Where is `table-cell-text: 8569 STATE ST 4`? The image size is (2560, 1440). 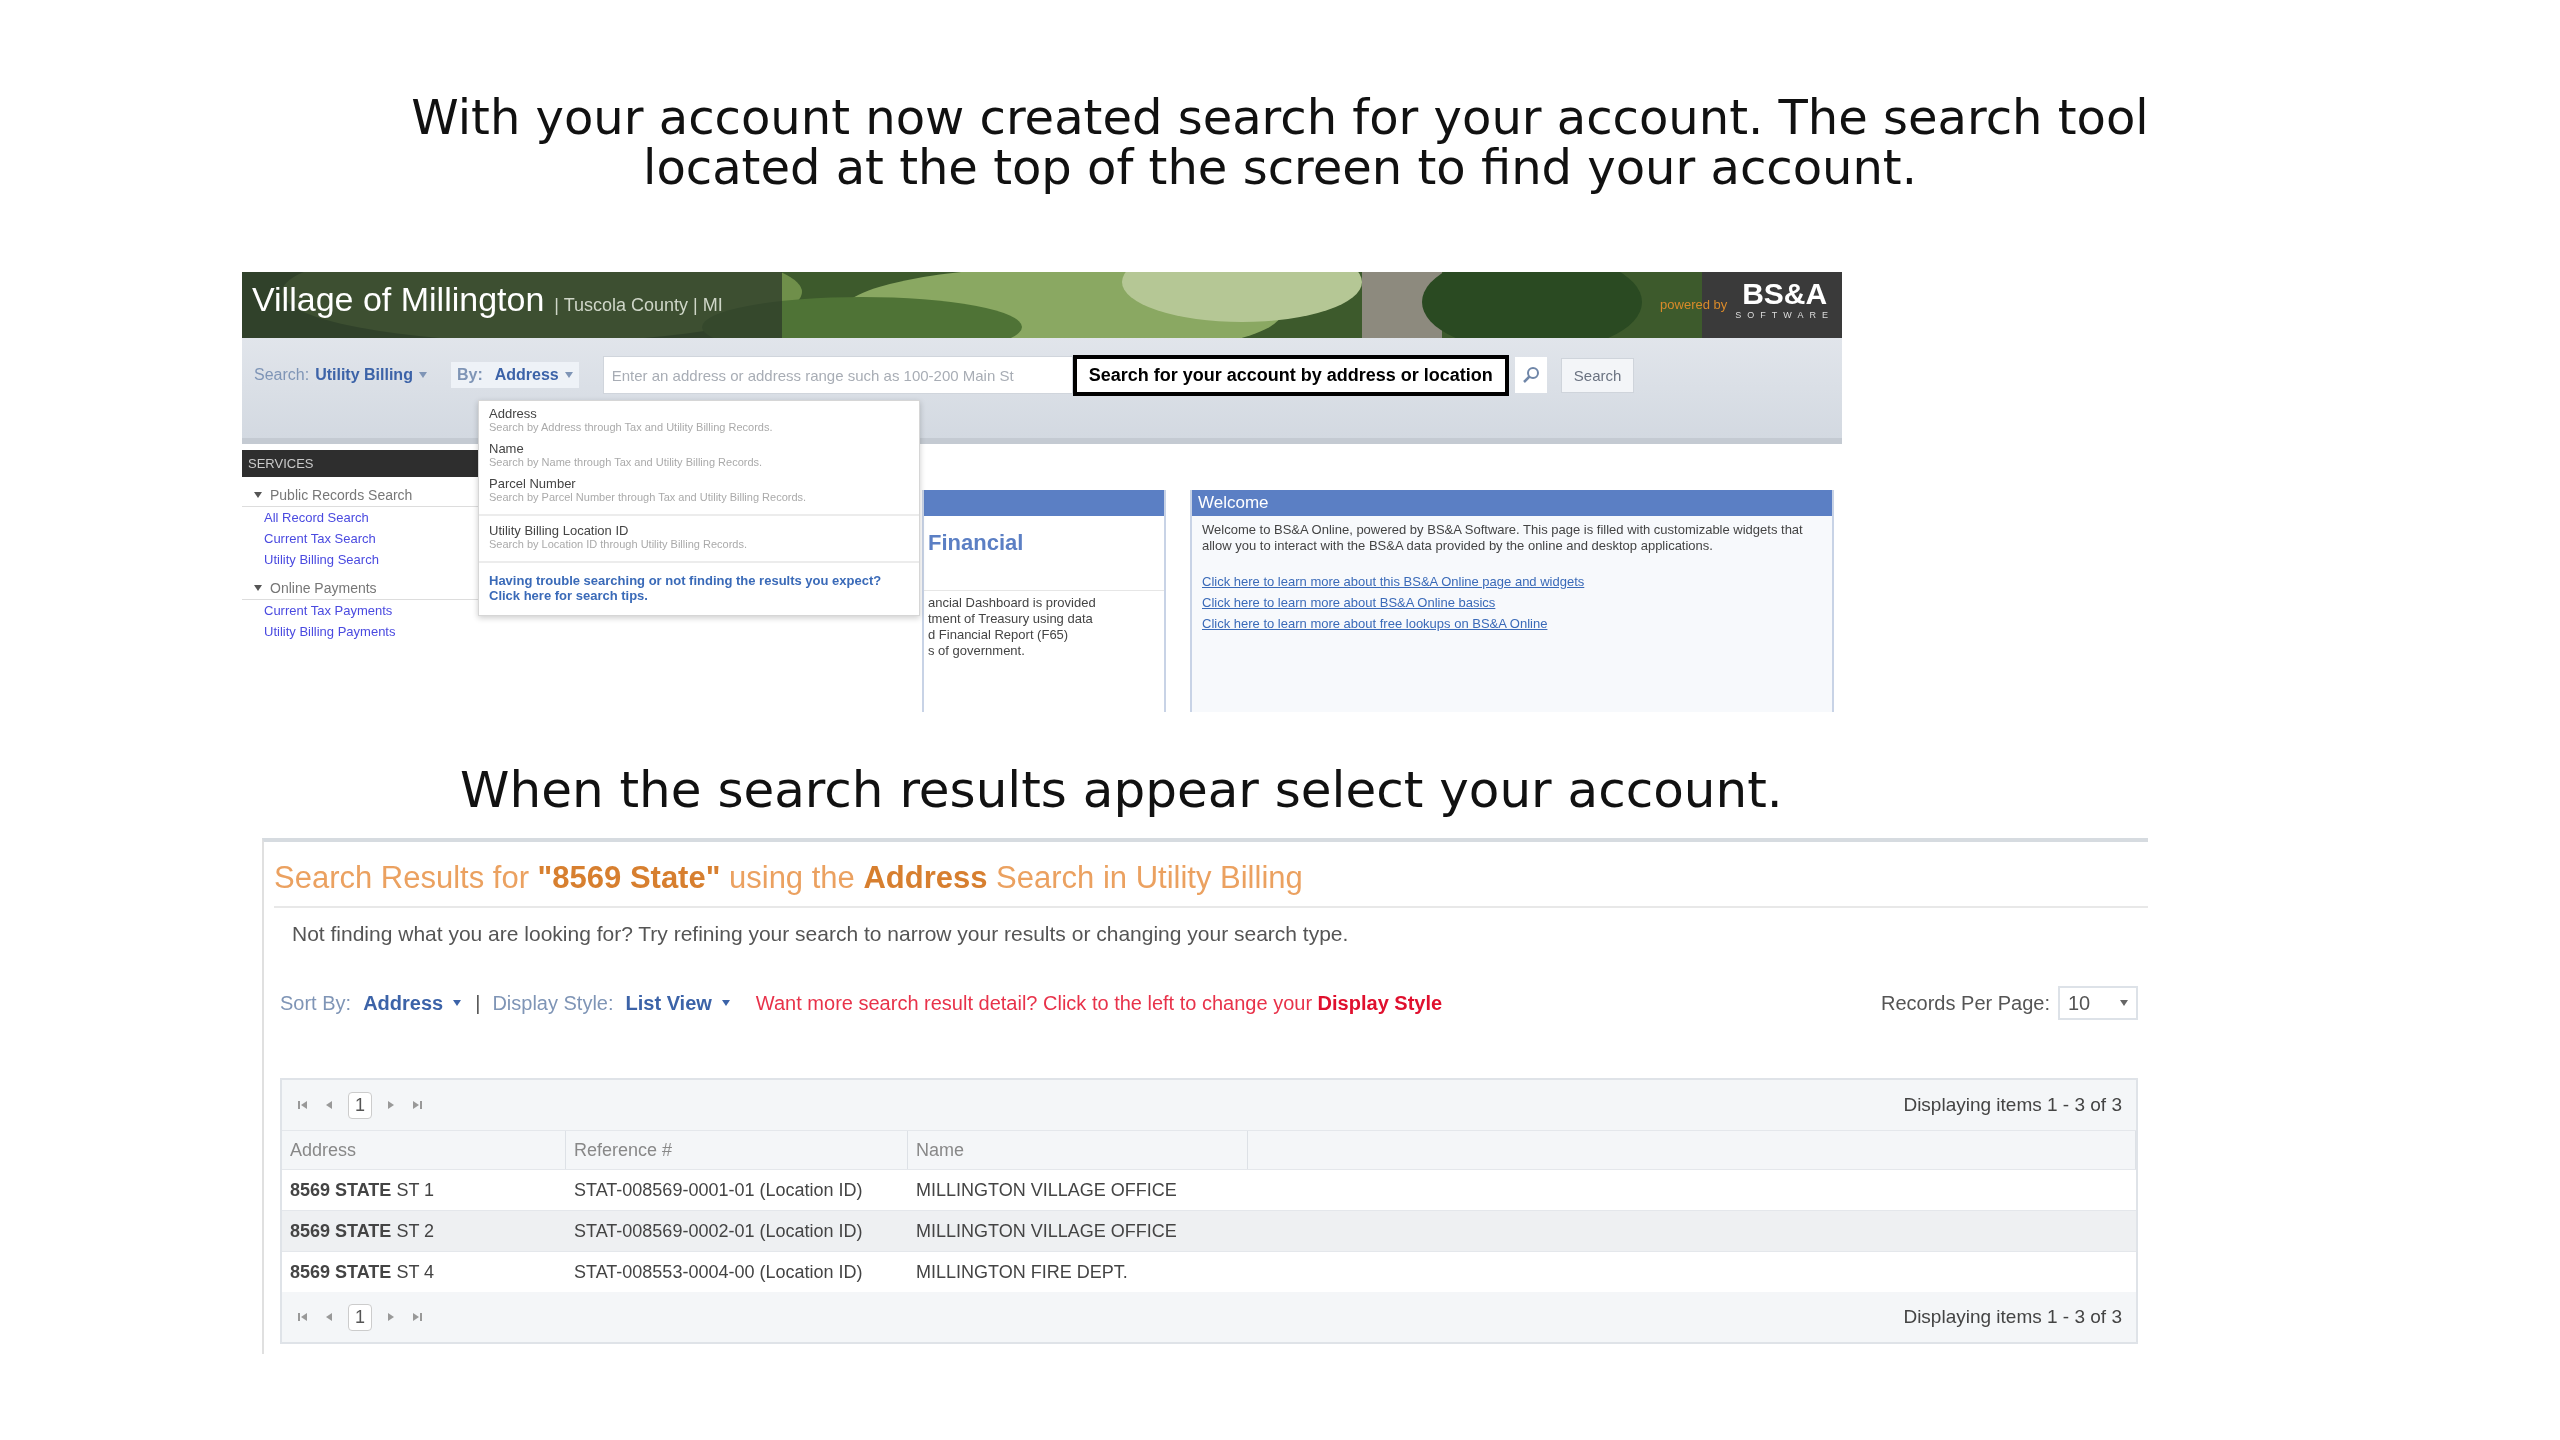
table-cell-text: 8569 STATE ST 4 is located at coordinates (362, 1272).